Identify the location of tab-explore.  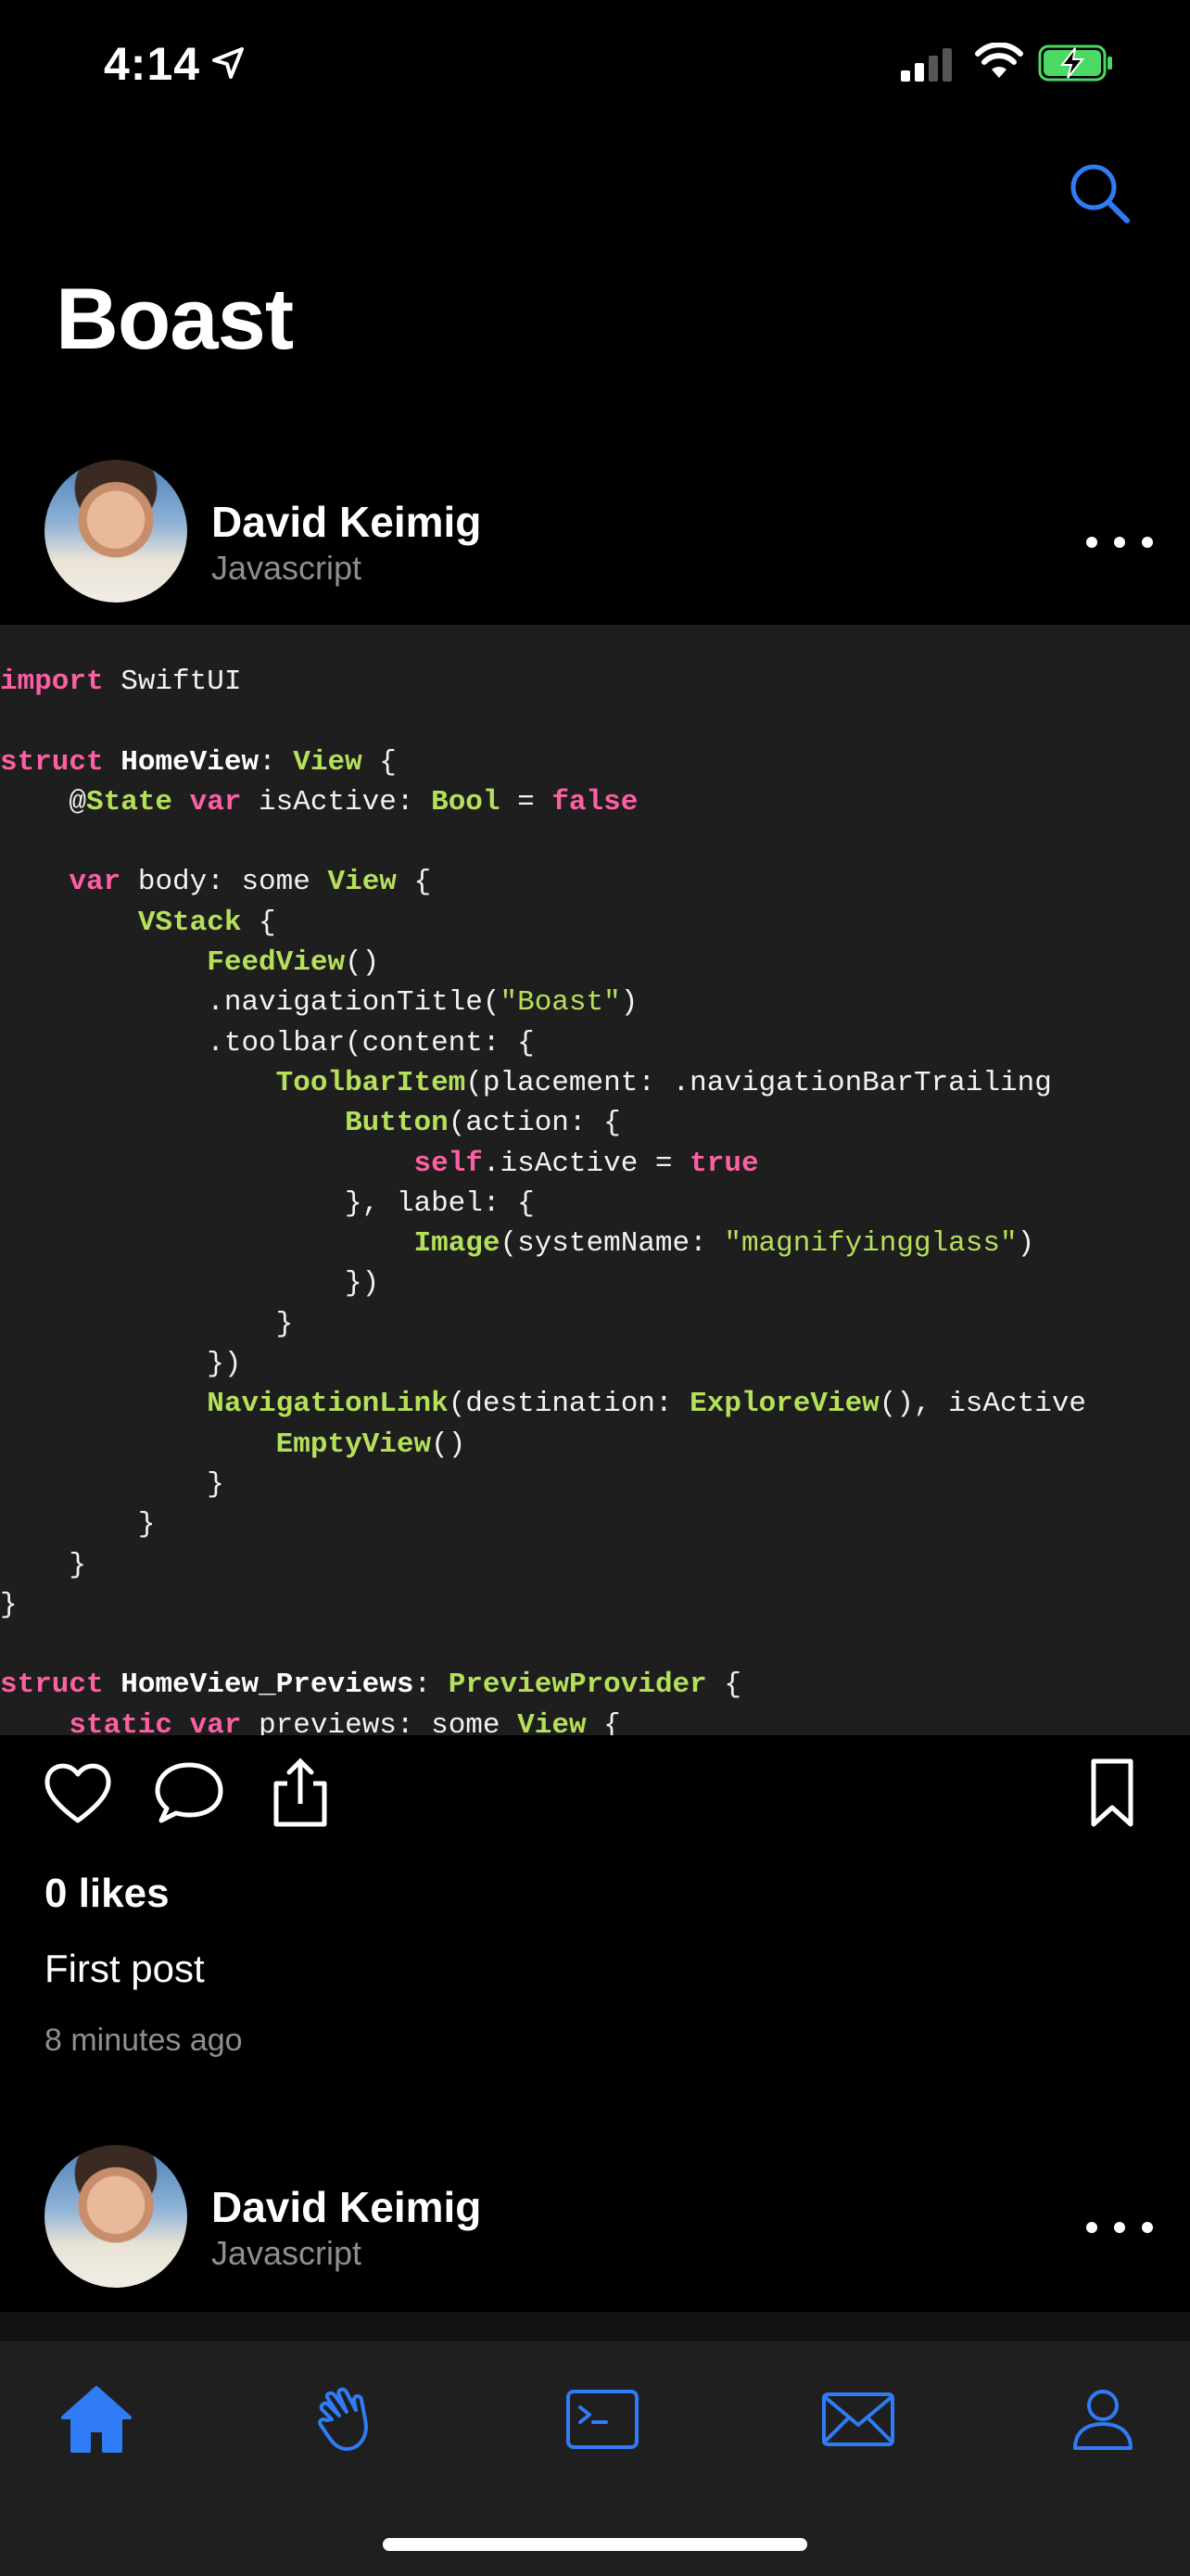
(348, 2419).